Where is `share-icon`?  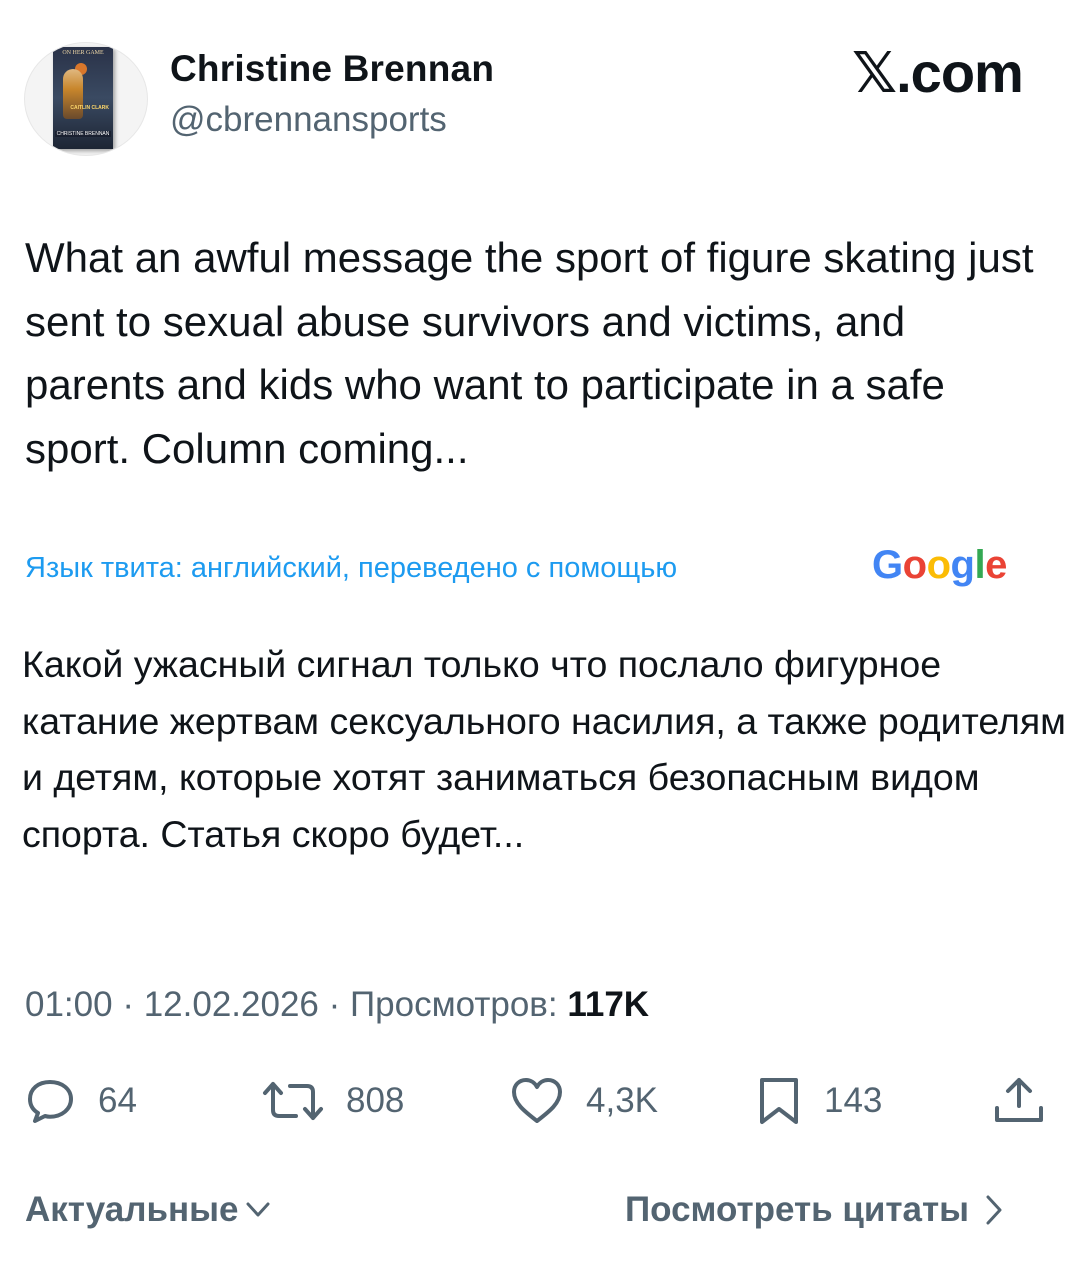
share-icon is located at coordinates (1019, 1100).